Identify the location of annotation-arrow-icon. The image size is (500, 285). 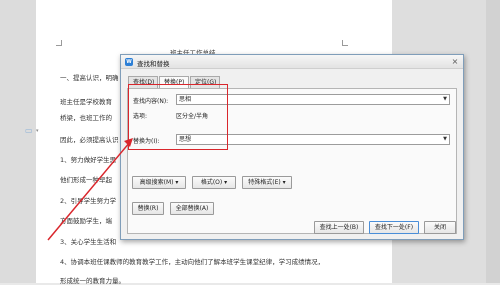
(90, 189).